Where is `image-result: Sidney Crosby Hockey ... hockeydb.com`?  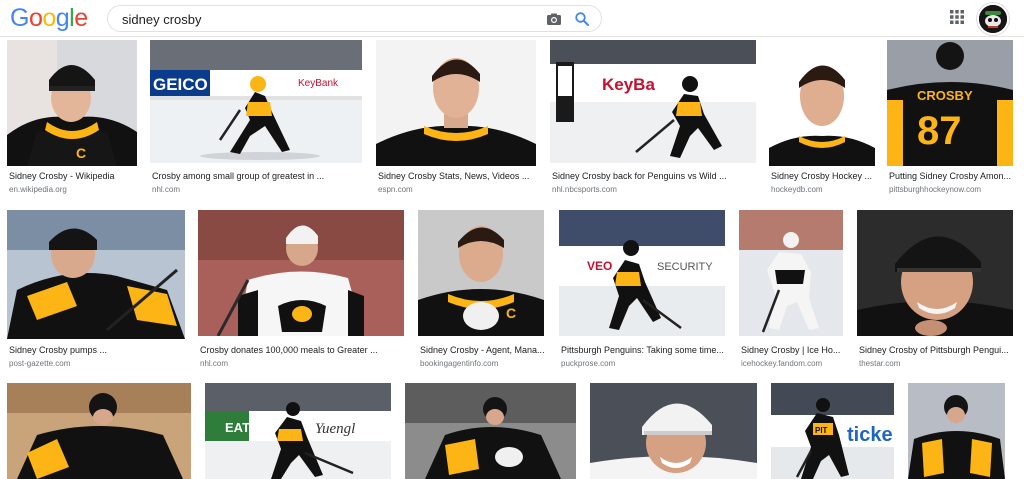 image-result: Sidney Crosby Hockey ... hockeydb.com is located at coordinates (822, 120).